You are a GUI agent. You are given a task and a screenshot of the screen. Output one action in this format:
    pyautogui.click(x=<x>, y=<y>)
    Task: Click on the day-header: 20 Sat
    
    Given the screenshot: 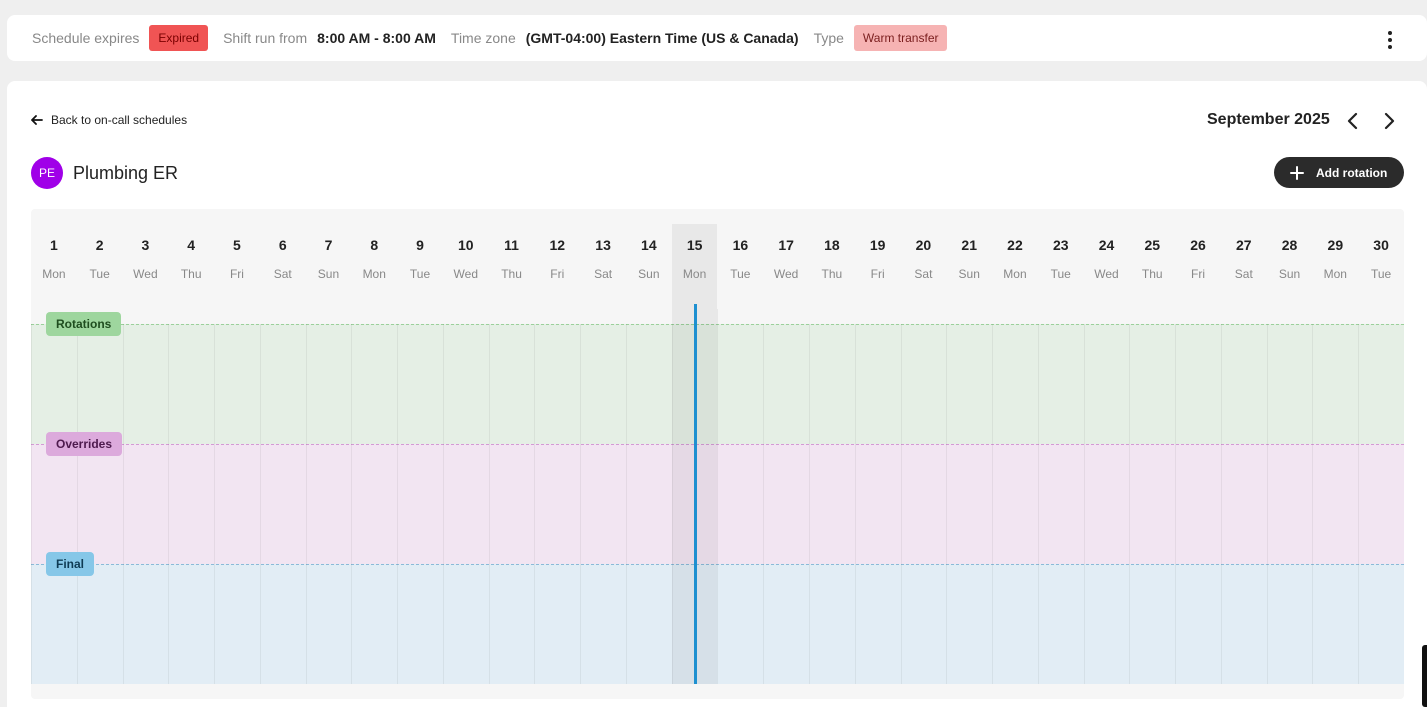 What is the action you would take?
    pyautogui.click(x=924, y=266)
    